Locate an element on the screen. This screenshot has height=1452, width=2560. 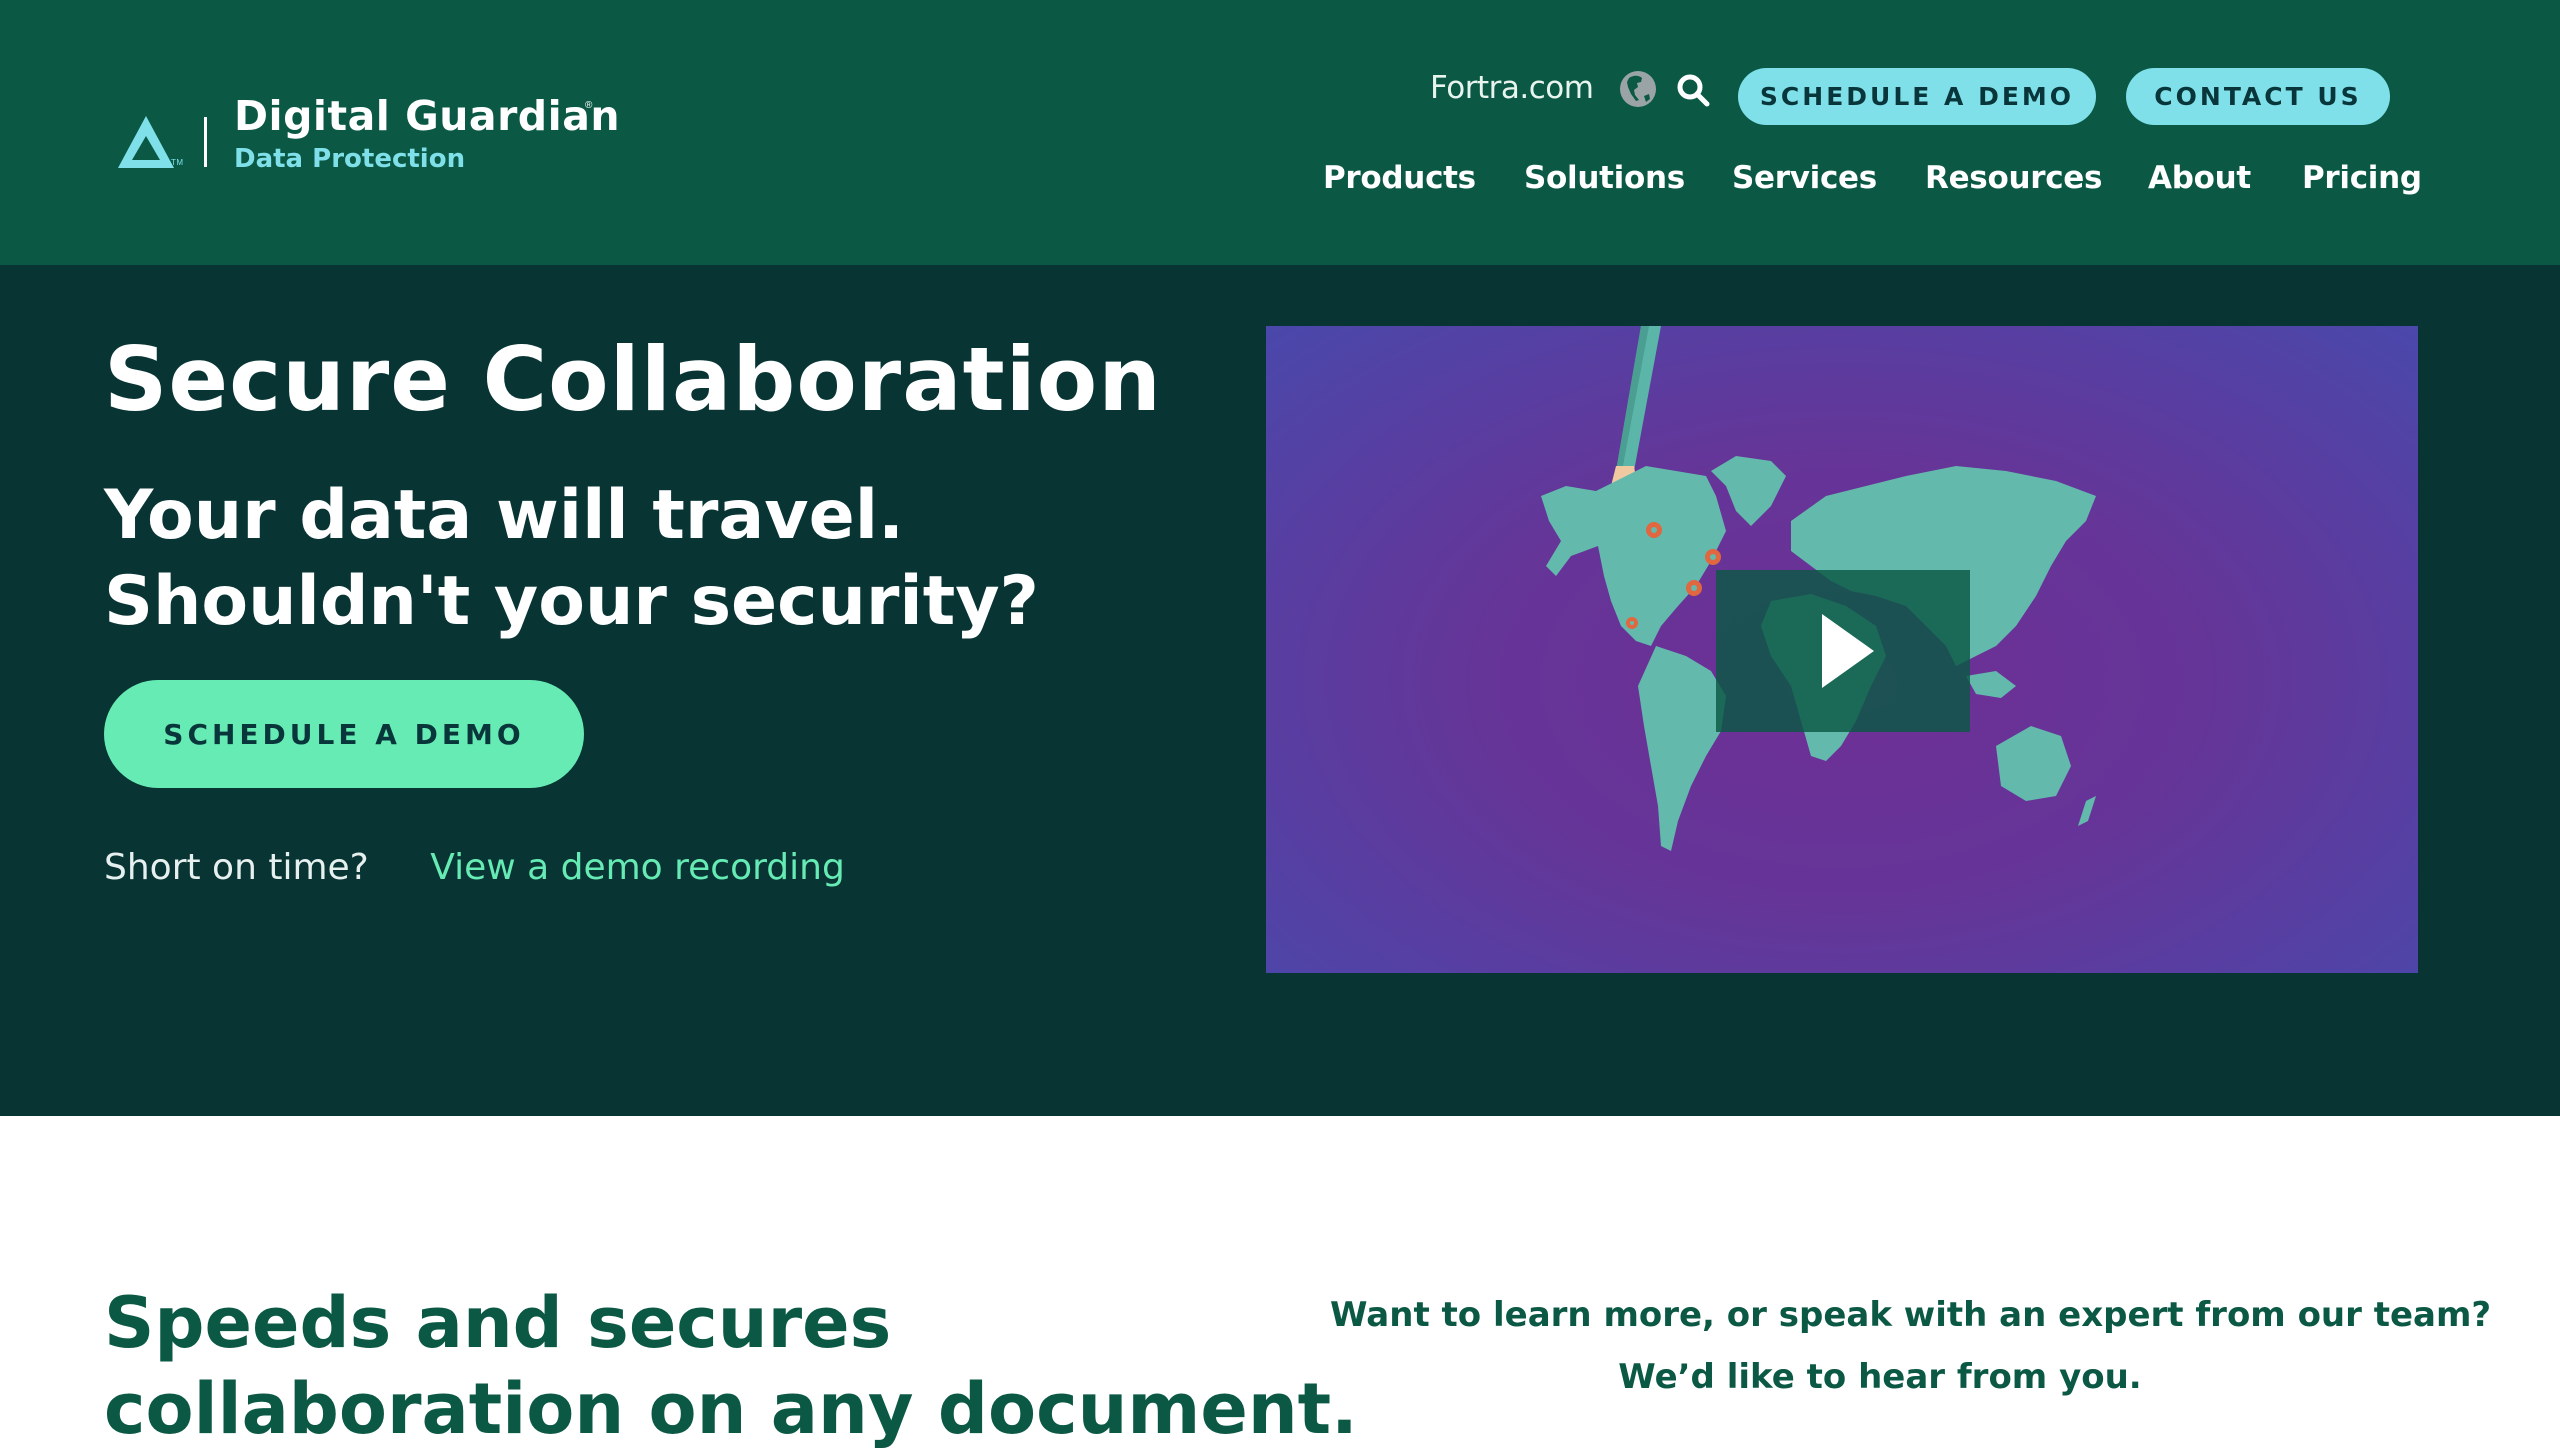
fortra-link: Fortra.com is located at coordinates (1512, 88).